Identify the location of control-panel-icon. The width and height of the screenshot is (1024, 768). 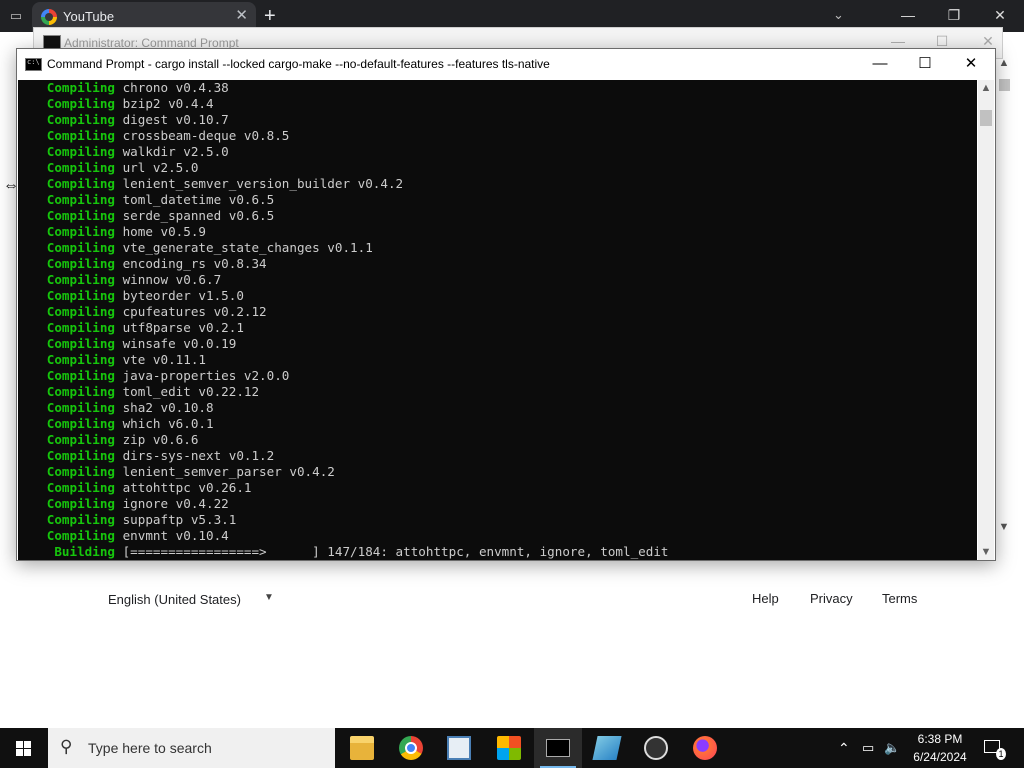
(459, 748).